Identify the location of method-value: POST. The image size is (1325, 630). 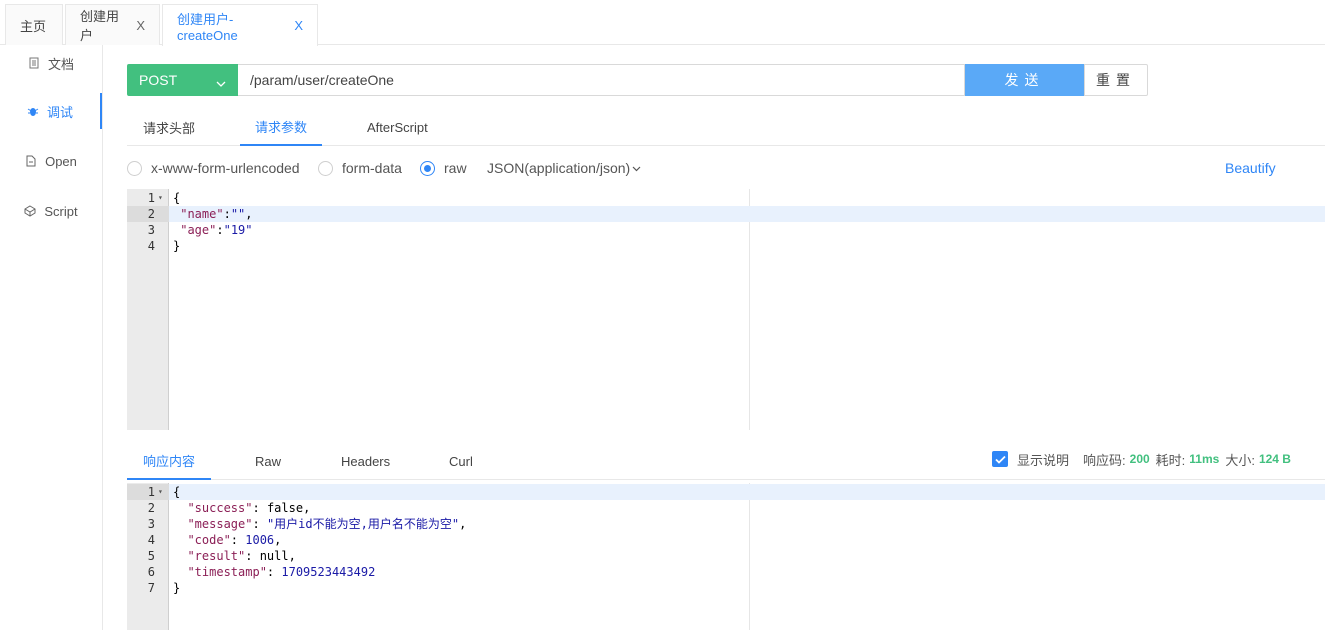
(158, 80).